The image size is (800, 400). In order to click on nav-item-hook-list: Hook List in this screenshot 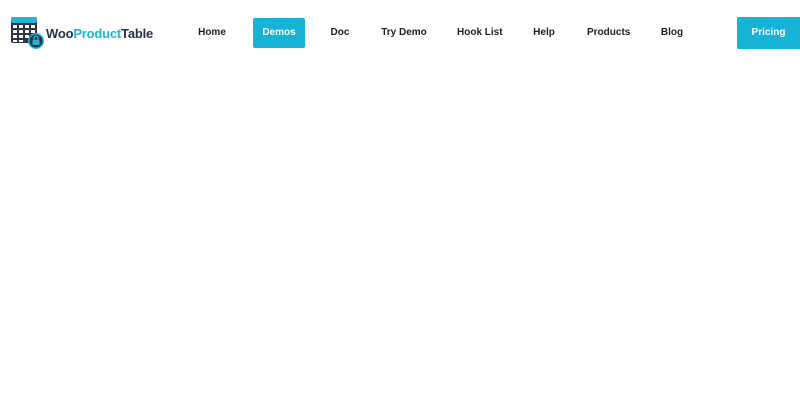, I will do `click(480, 33)`.